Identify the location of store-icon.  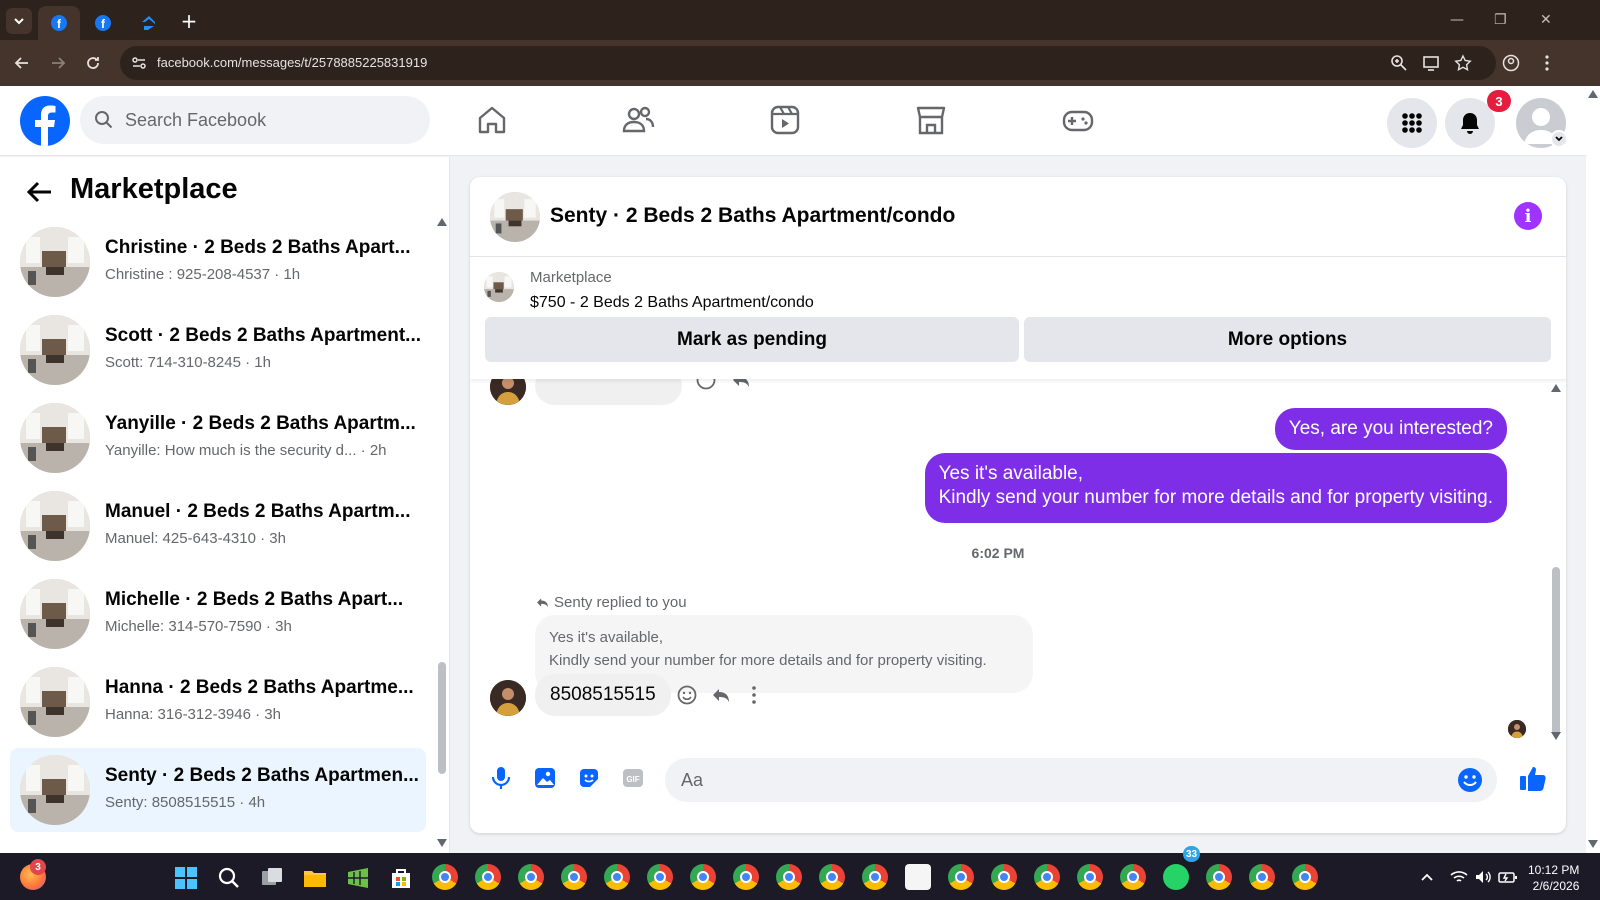
(401, 878).